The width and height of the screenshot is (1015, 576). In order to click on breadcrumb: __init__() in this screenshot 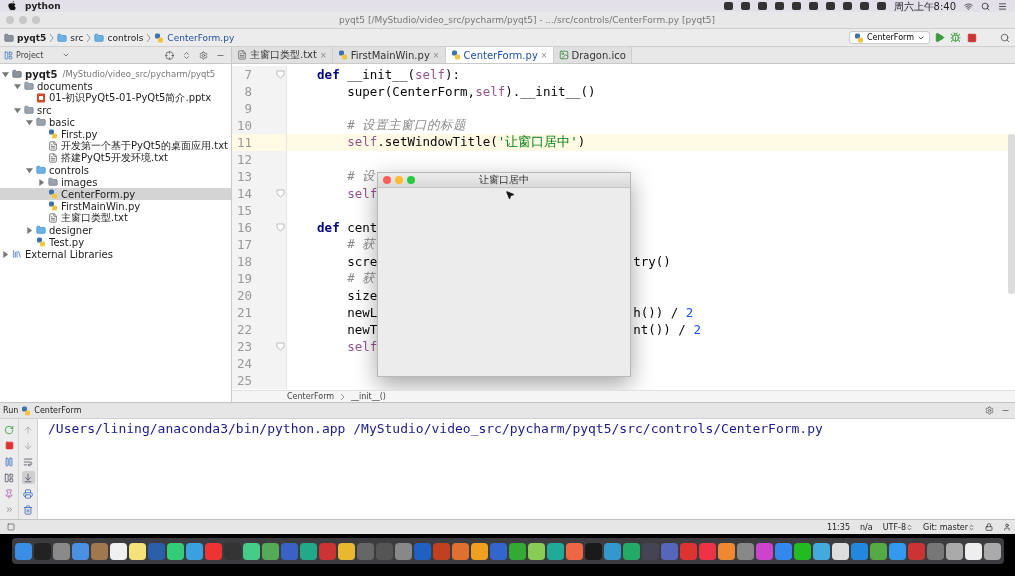, I will do `click(368, 396)`.